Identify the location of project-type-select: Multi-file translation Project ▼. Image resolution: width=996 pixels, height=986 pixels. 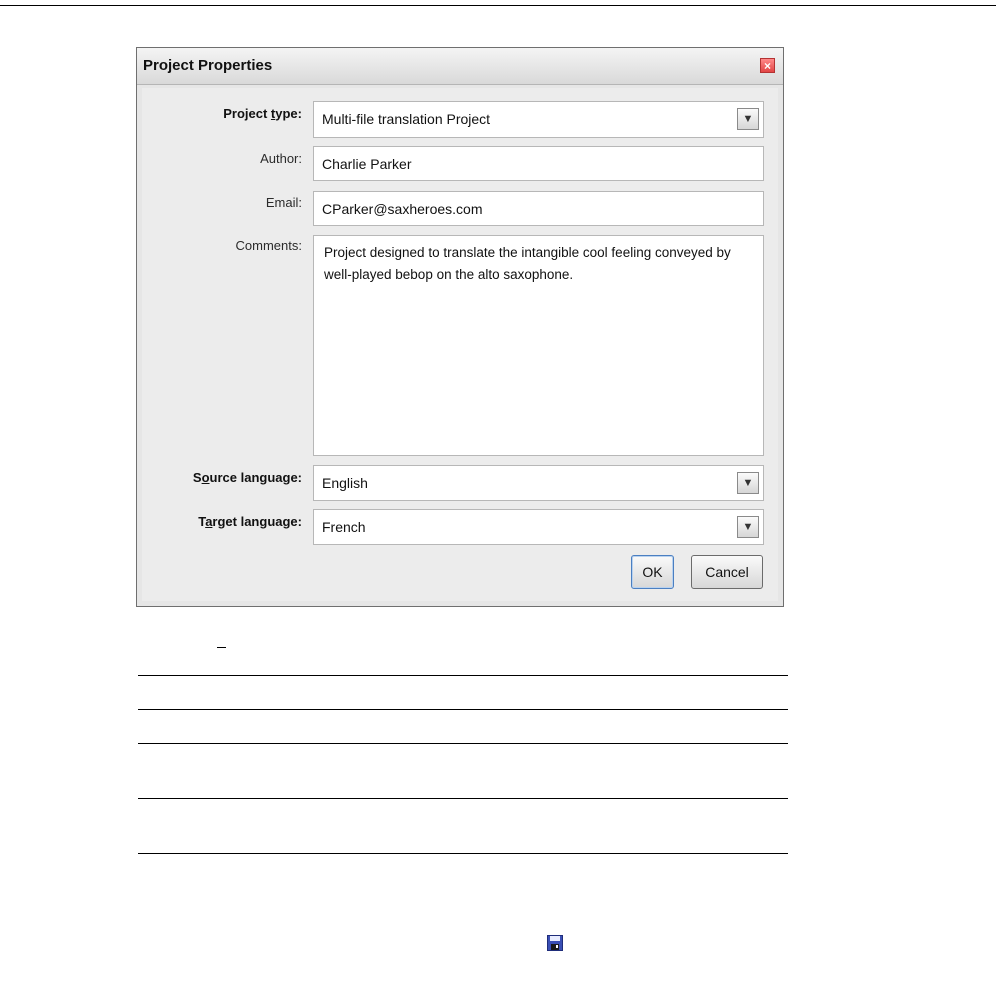
(538, 119).